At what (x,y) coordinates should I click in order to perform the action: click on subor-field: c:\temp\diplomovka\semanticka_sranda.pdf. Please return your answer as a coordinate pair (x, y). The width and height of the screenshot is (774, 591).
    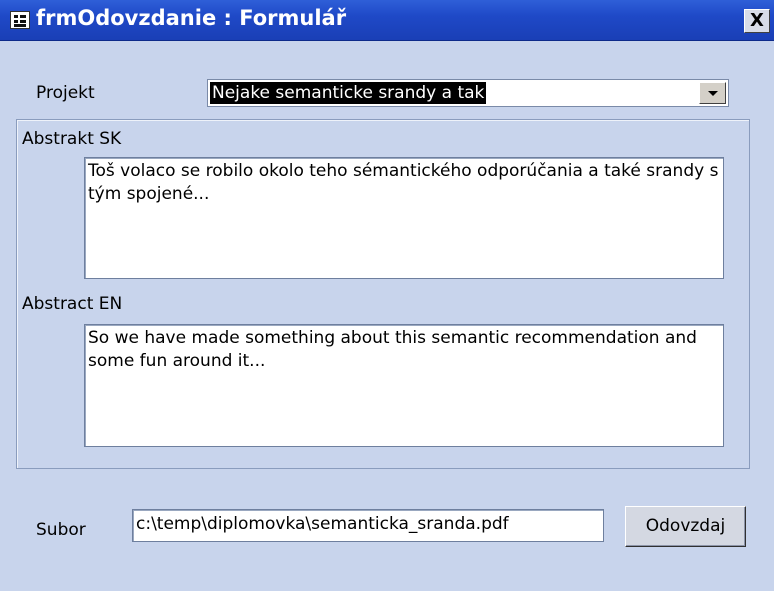
    Looking at the image, I should click on (368, 525).